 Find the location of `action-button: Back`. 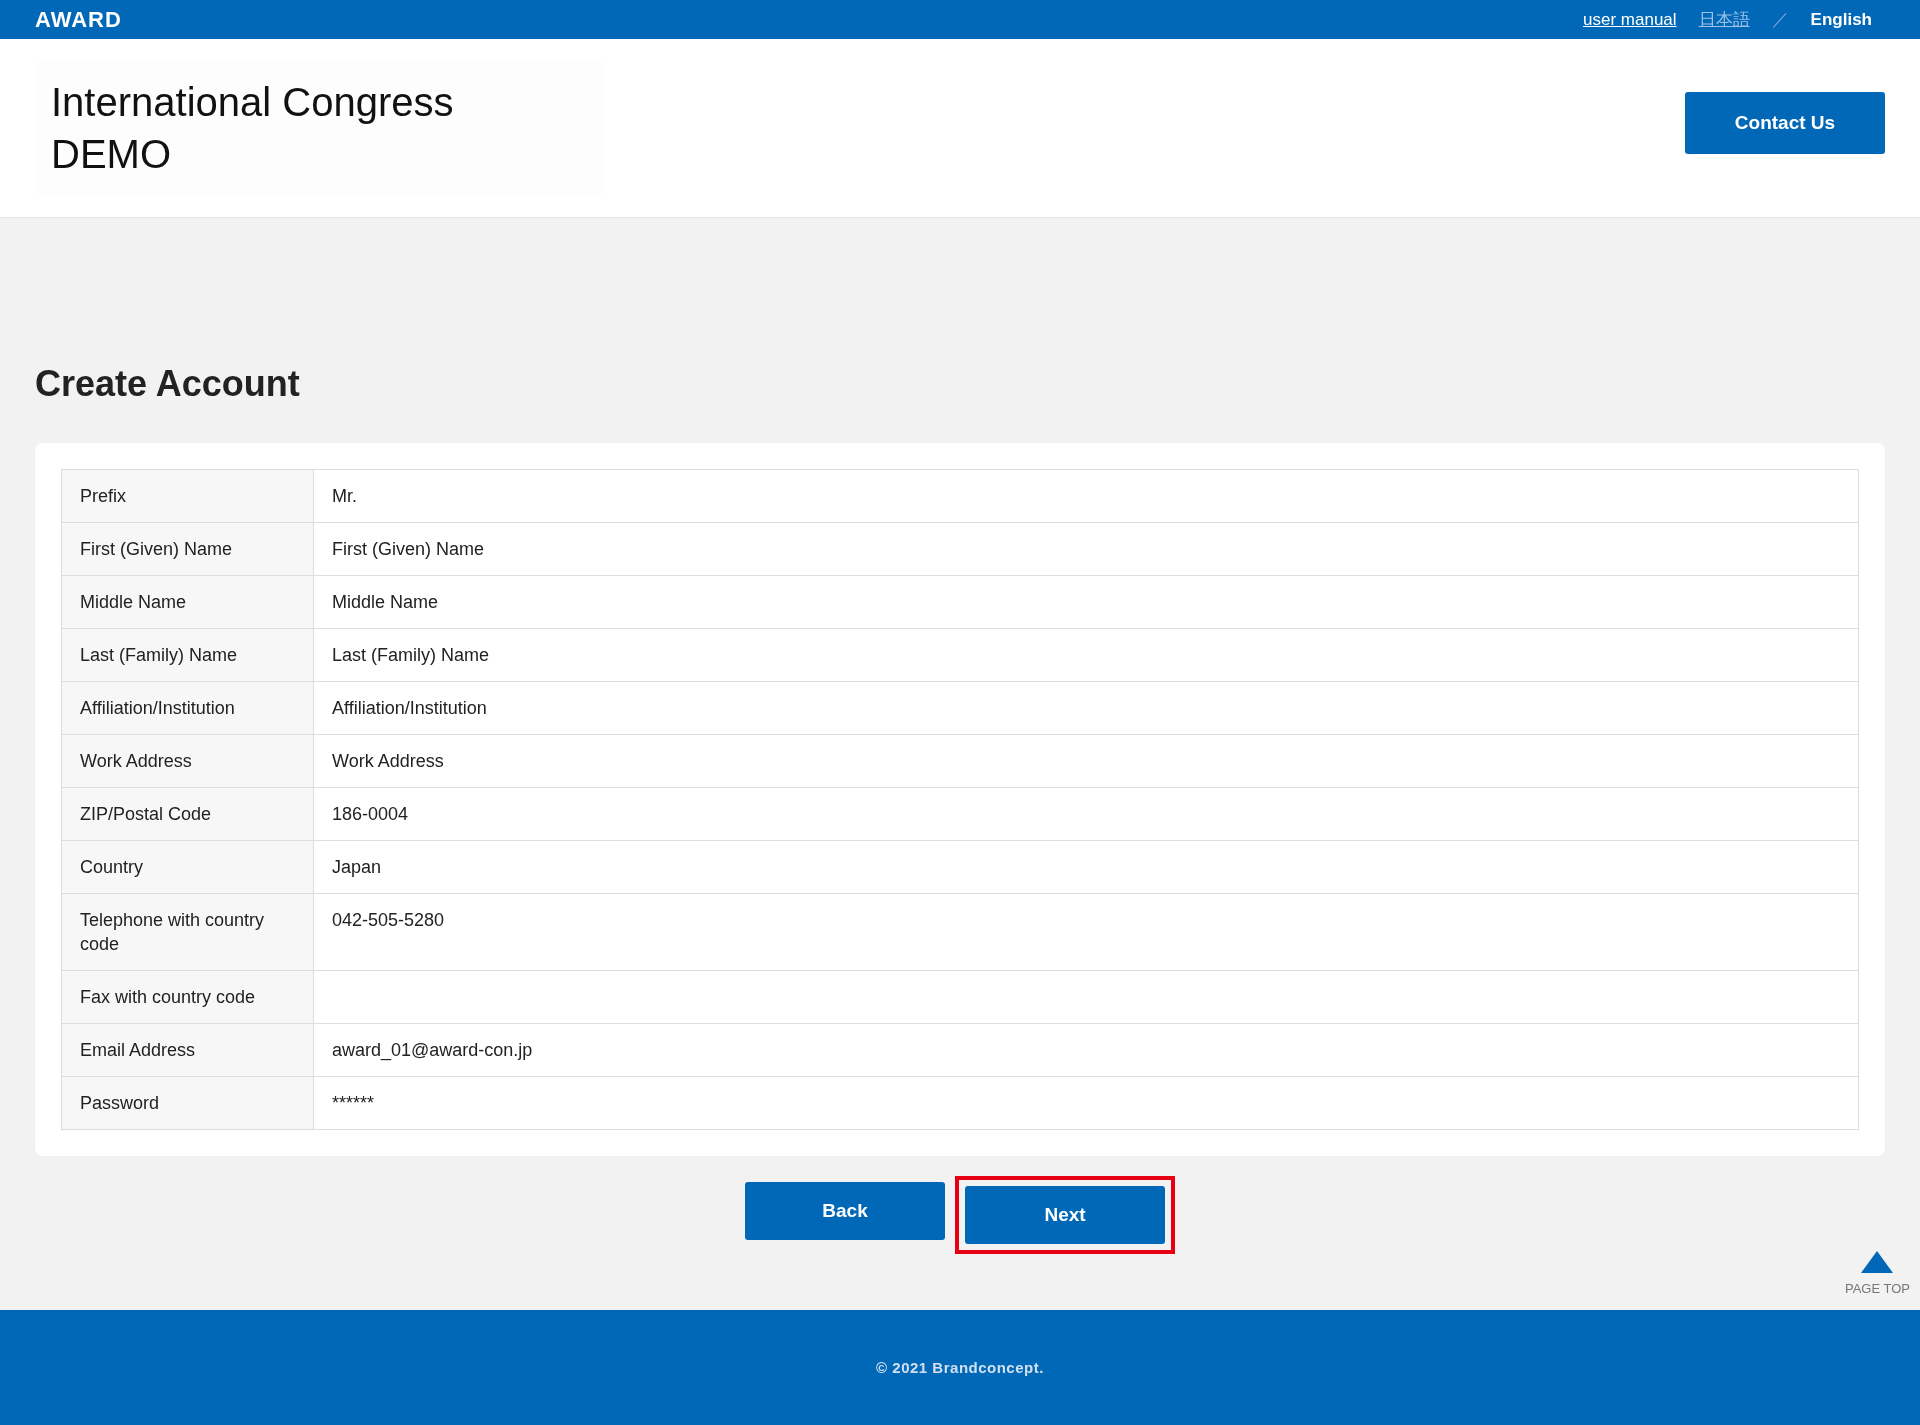

action-button: Back is located at coordinates (845, 1211).